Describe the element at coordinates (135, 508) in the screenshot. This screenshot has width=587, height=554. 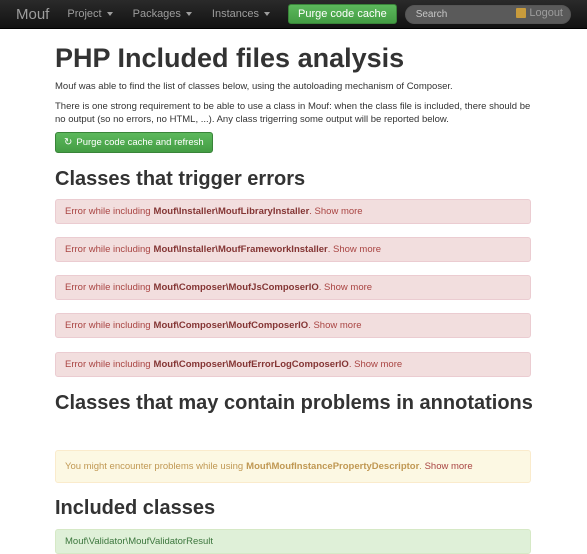
I see `included-heading: Included classes` at that location.